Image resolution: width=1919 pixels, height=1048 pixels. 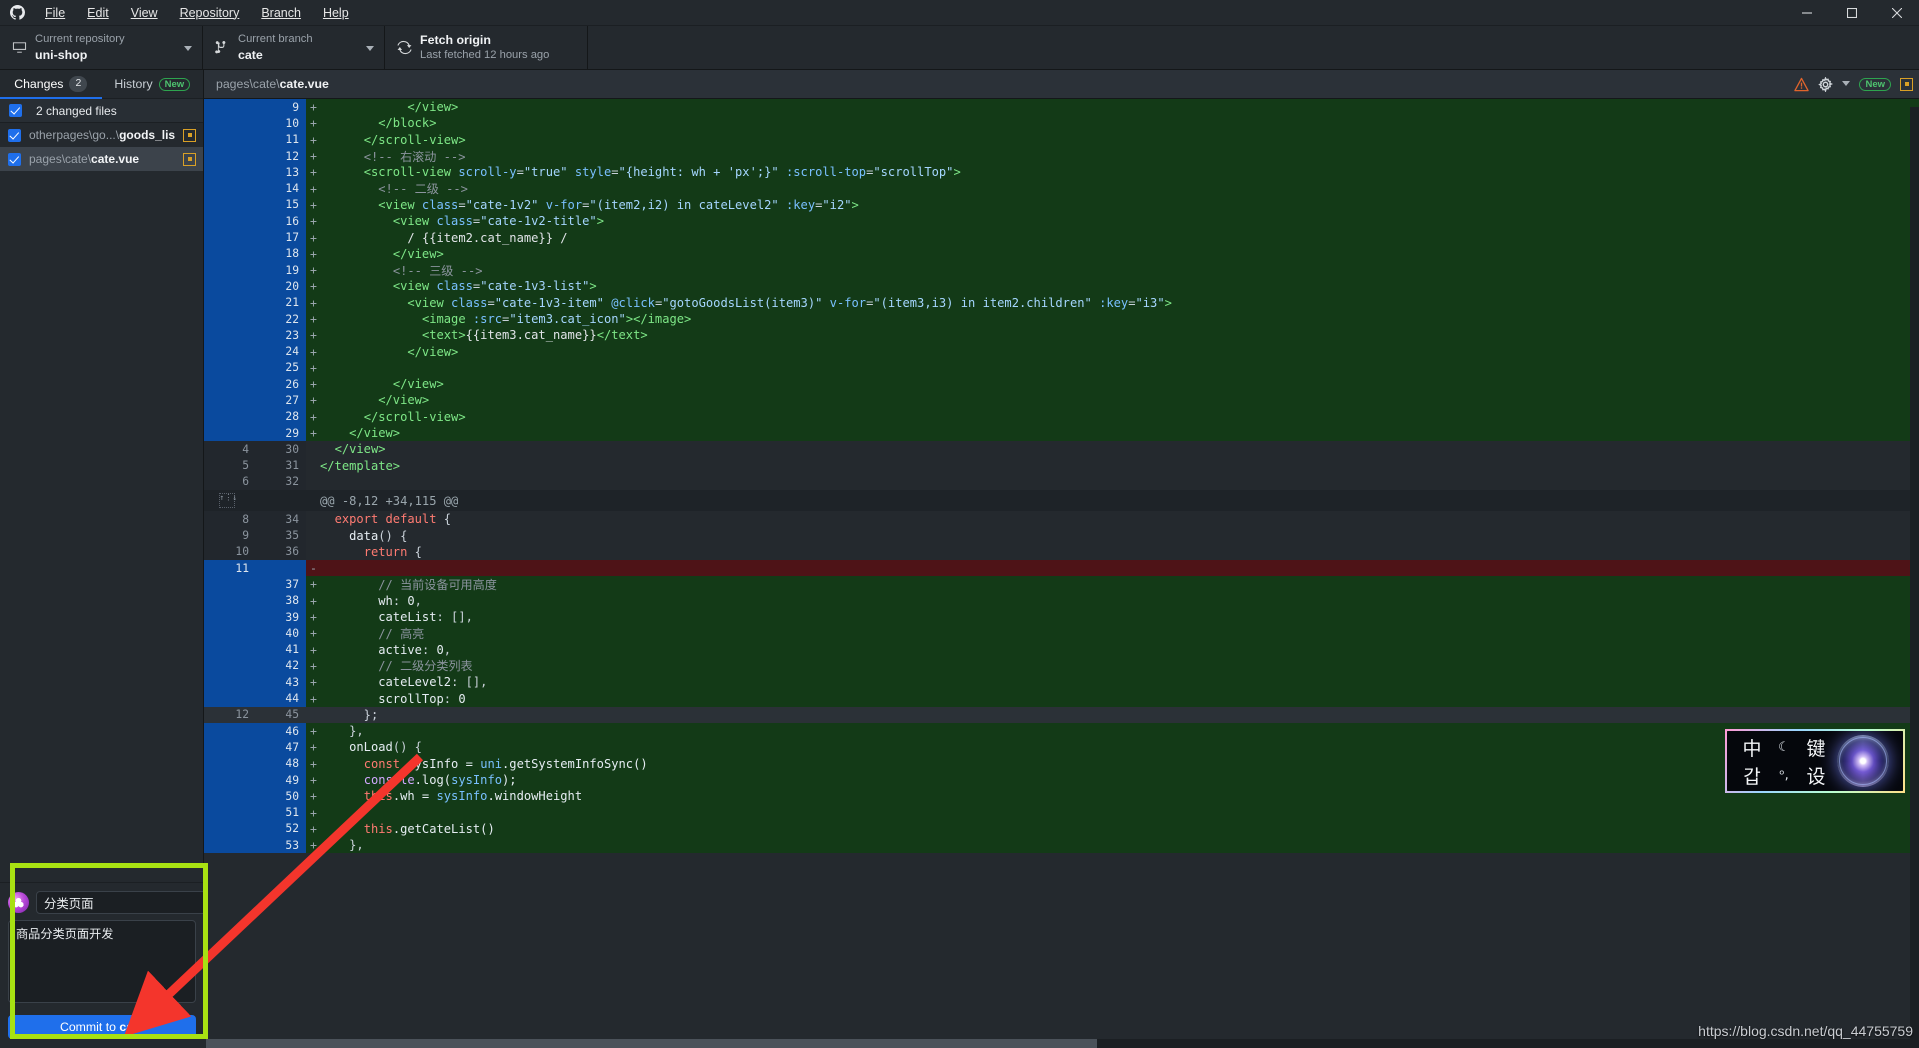 I want to click on fetch-origin-button: Fetch origin Last fetched 12 hours ago, so click(x=486, y=47).